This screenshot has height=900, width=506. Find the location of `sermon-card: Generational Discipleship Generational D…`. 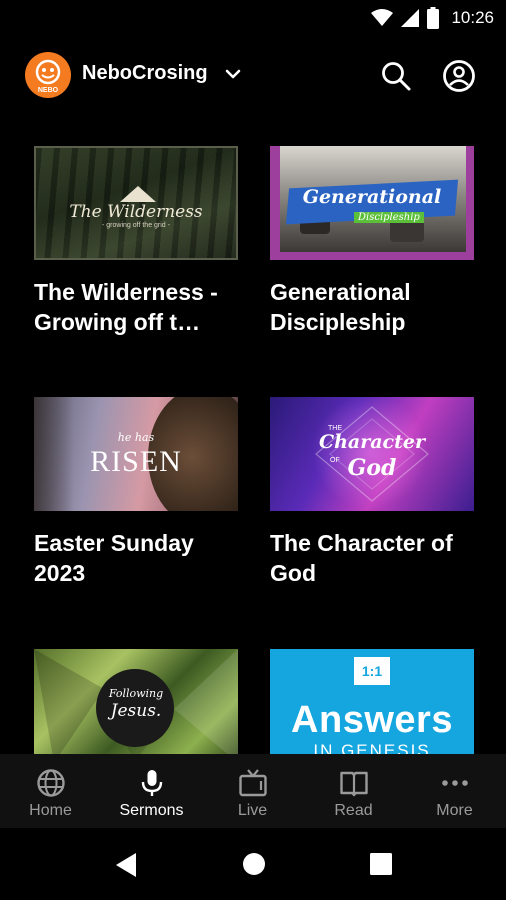

sermon-card: Generational Discipleship Generational D… is located at coordinates (372, 241).